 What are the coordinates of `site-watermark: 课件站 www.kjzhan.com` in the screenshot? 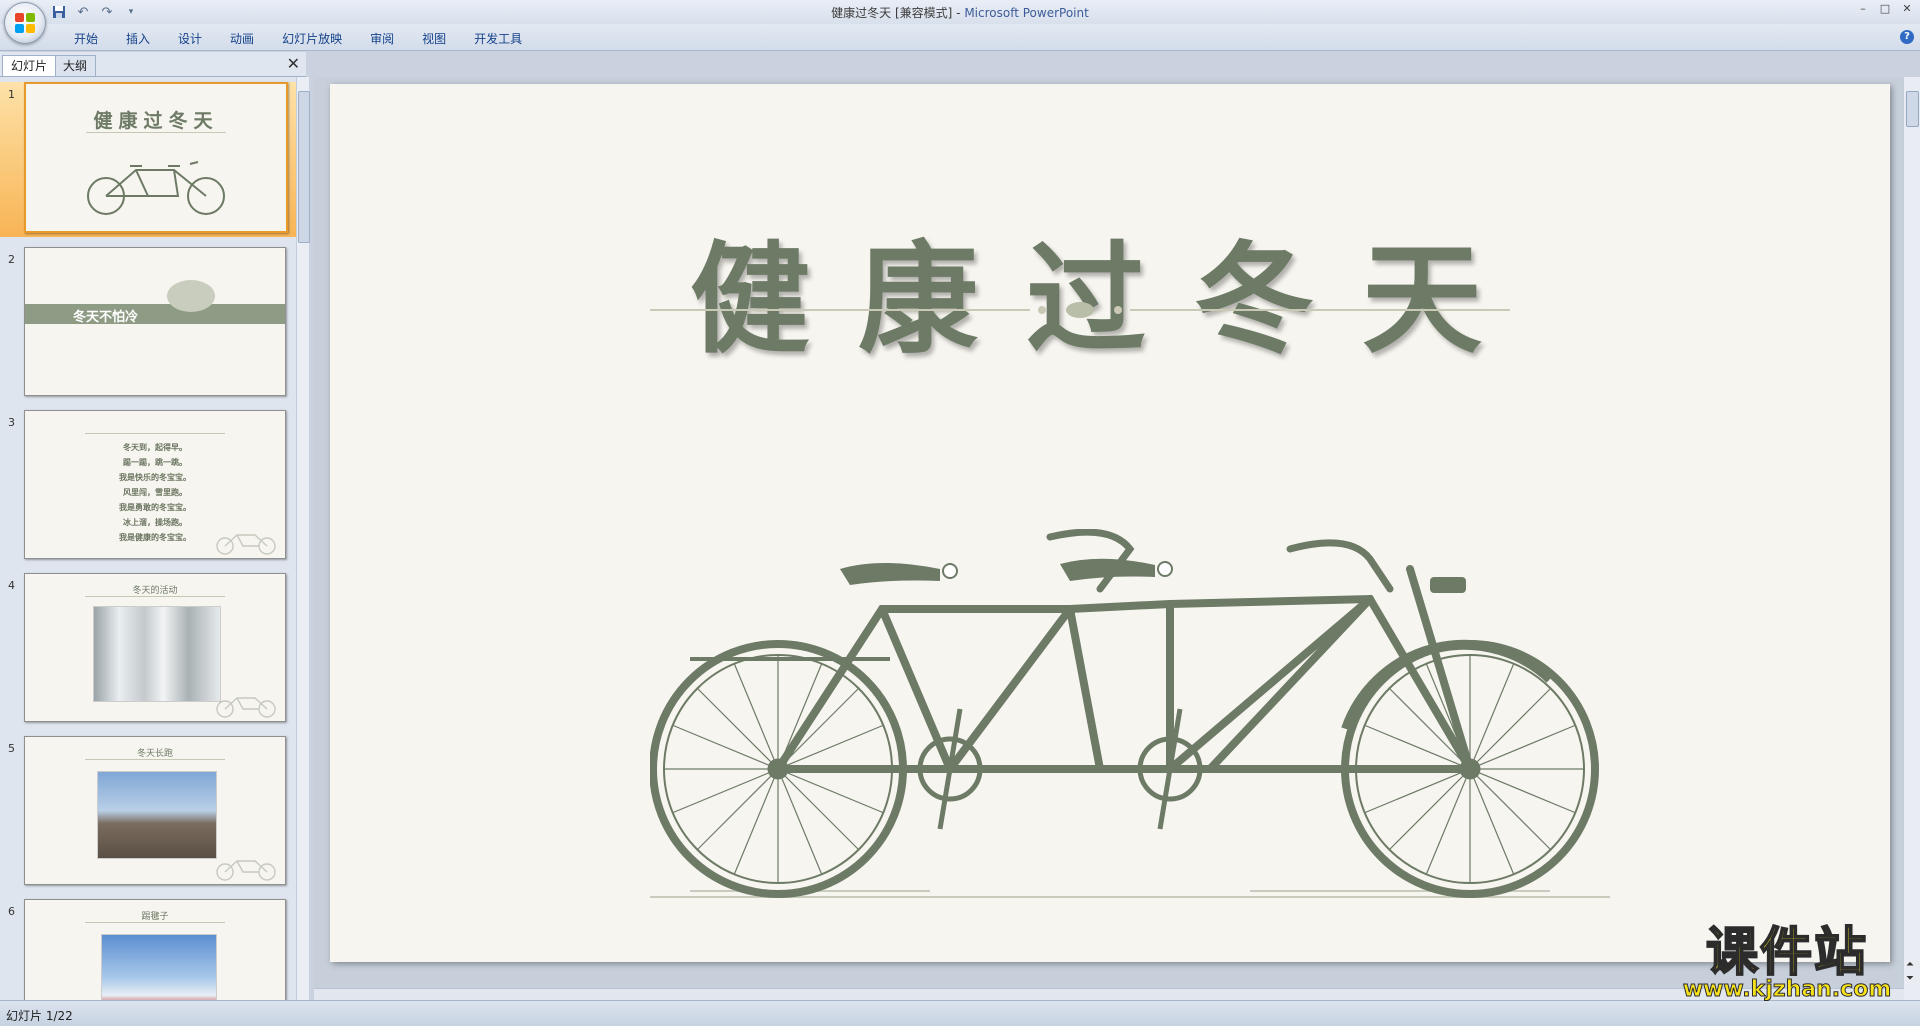 It's located at (1787, 963).